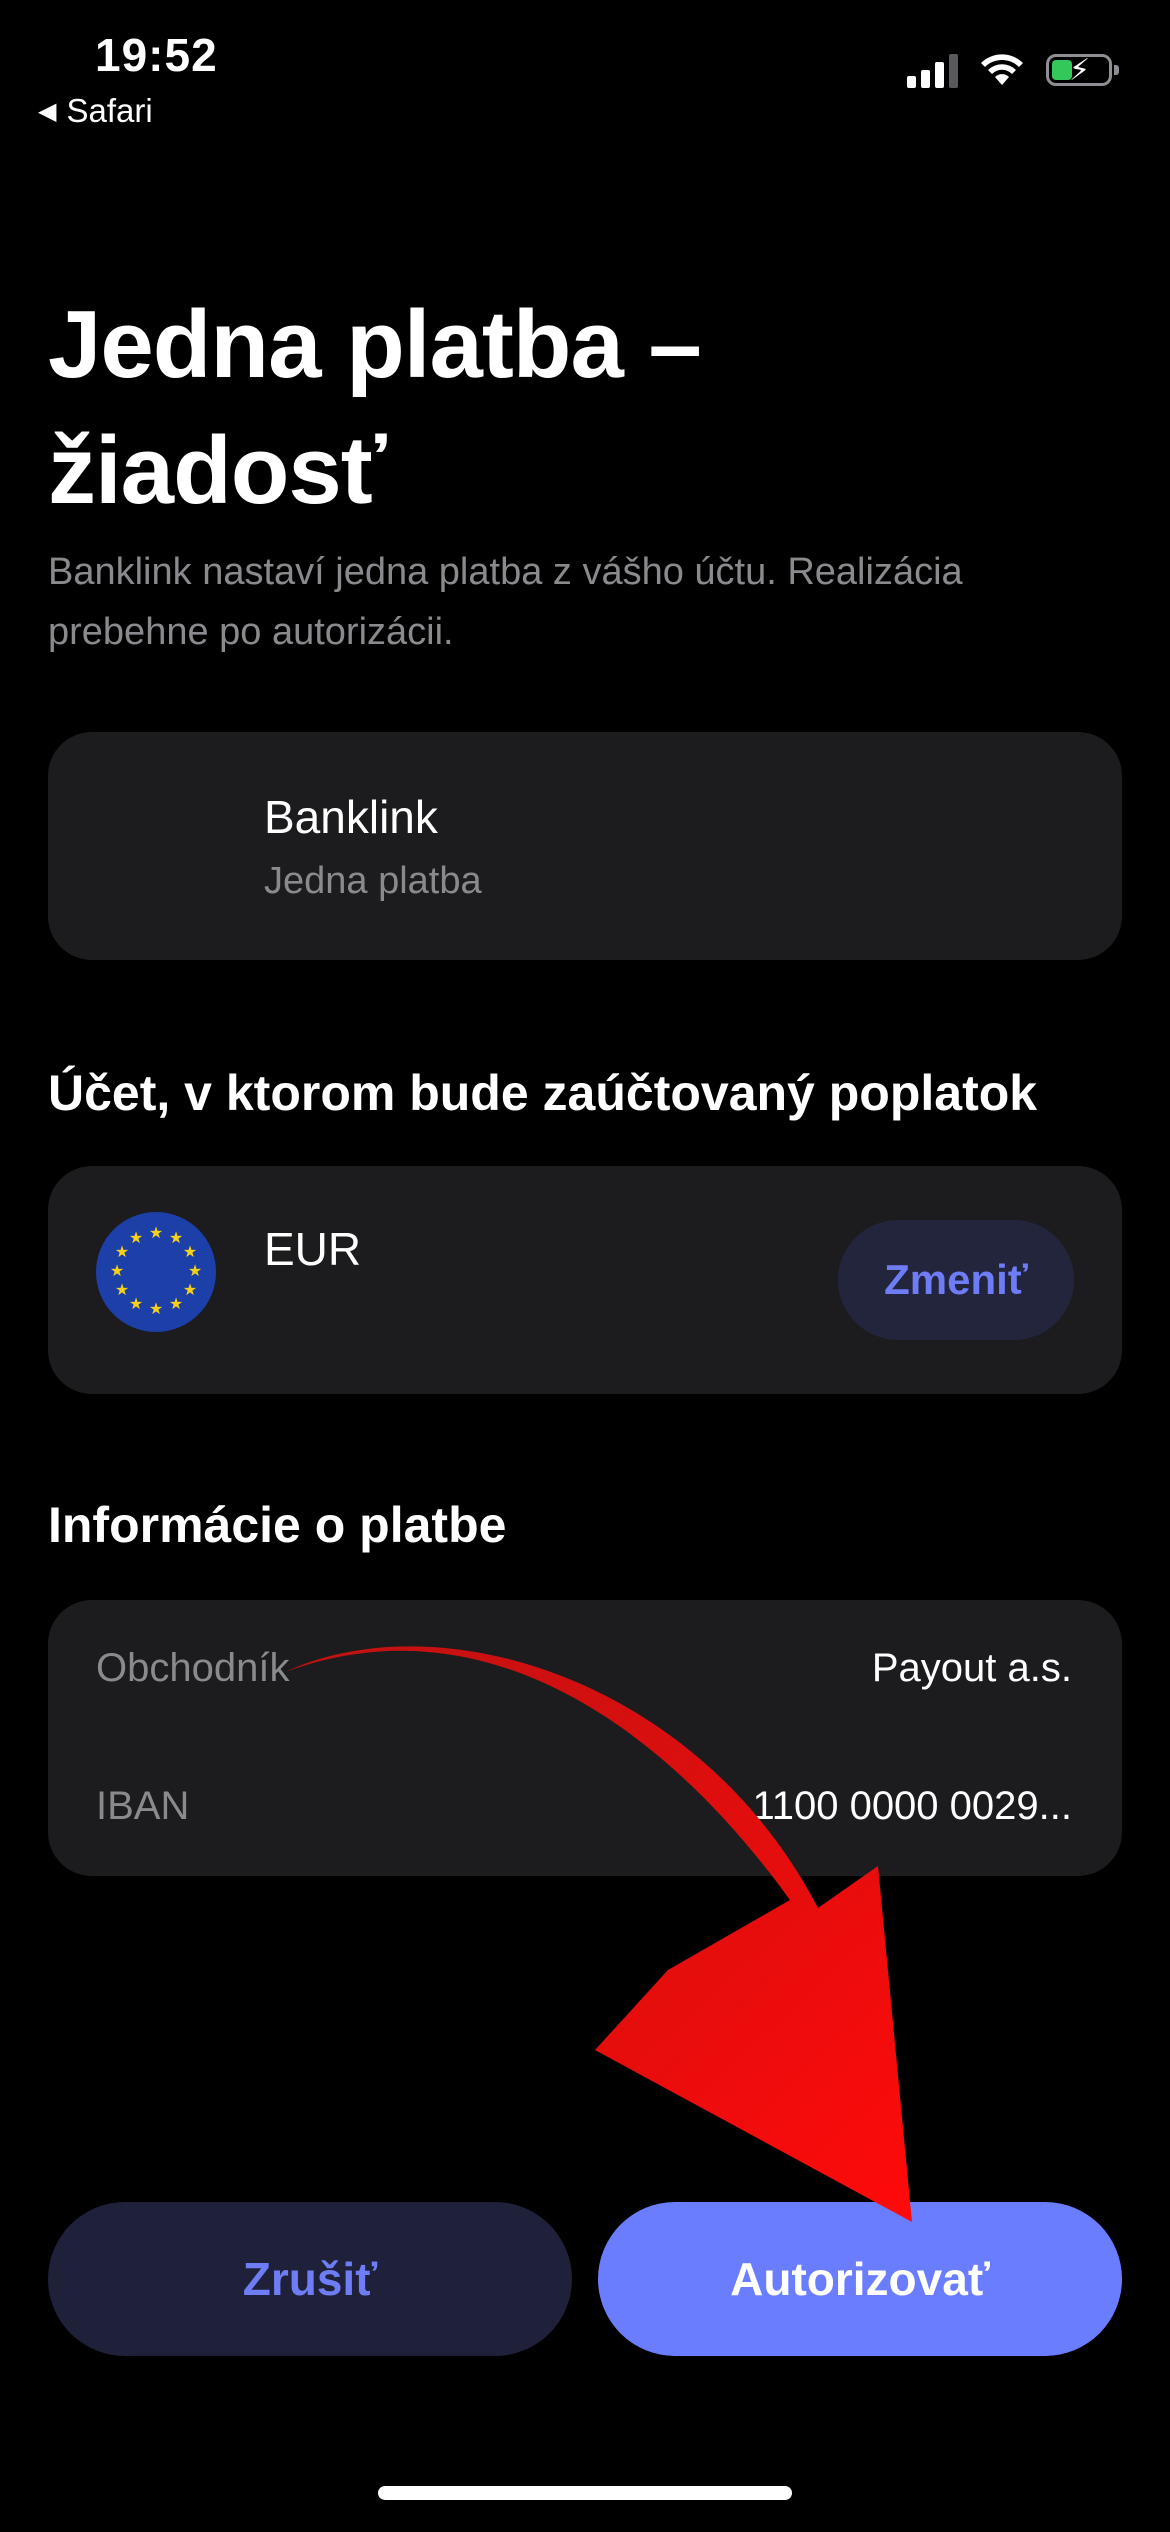  I want to click on cancel-button: Zrušiť, so click(310, 2279).